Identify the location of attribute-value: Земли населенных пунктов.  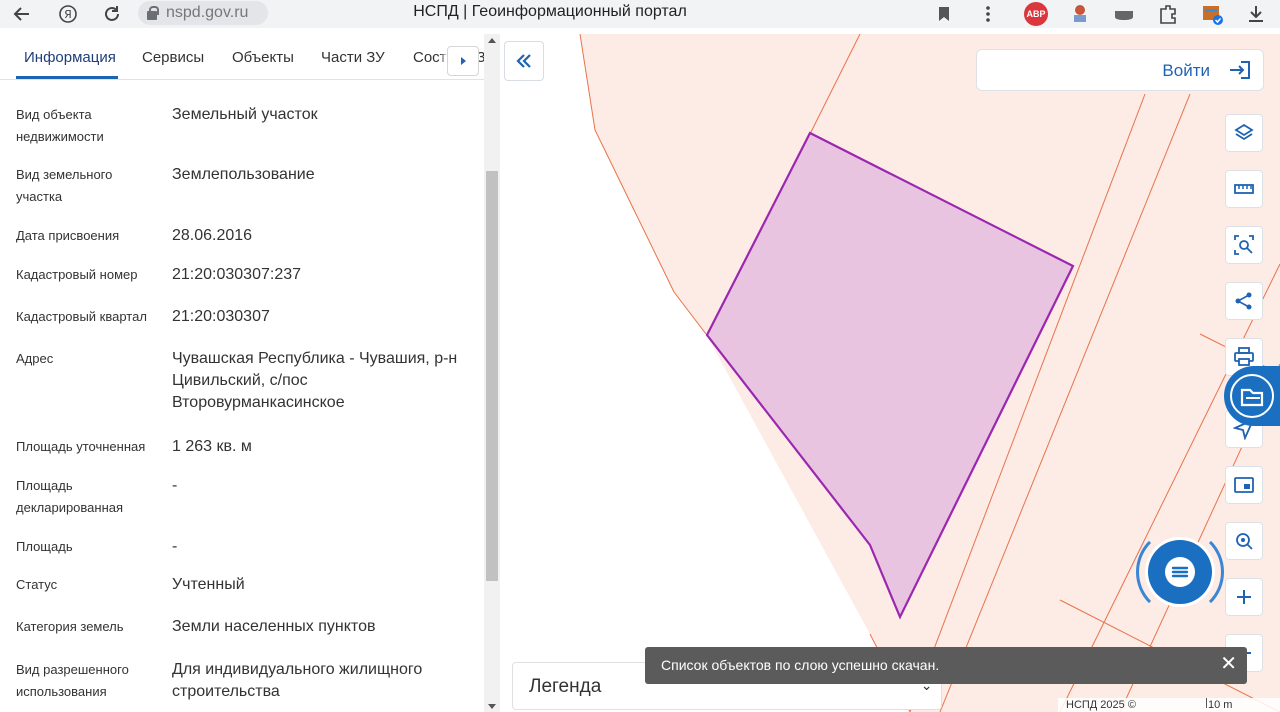
(274, 626).